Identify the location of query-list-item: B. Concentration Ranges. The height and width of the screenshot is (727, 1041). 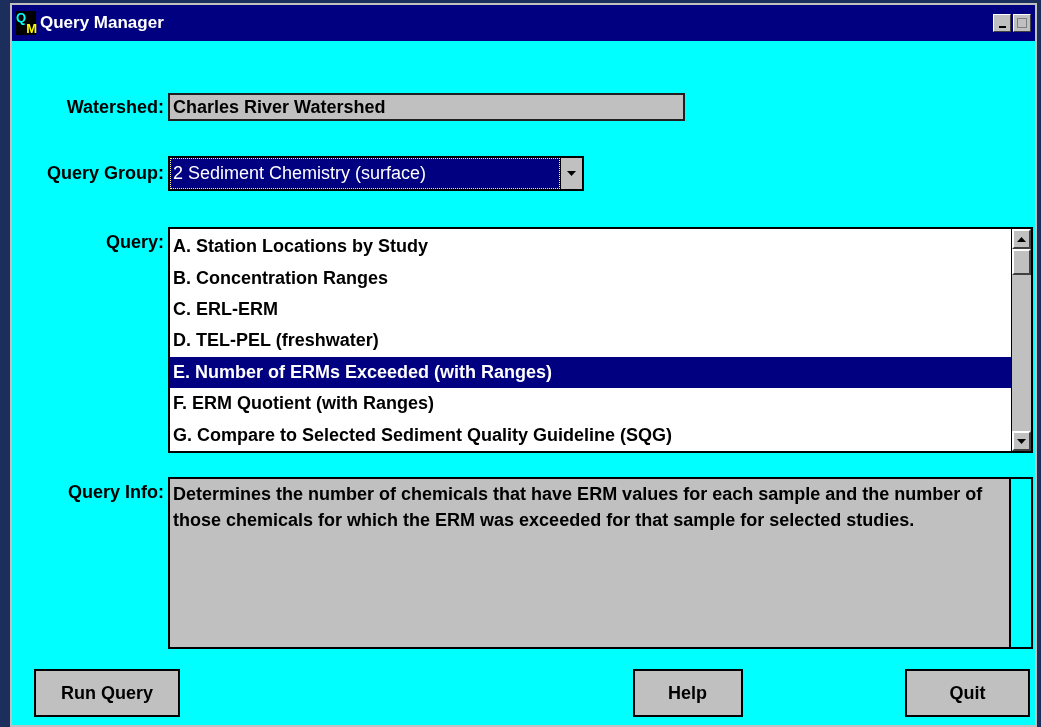
(590, 278).